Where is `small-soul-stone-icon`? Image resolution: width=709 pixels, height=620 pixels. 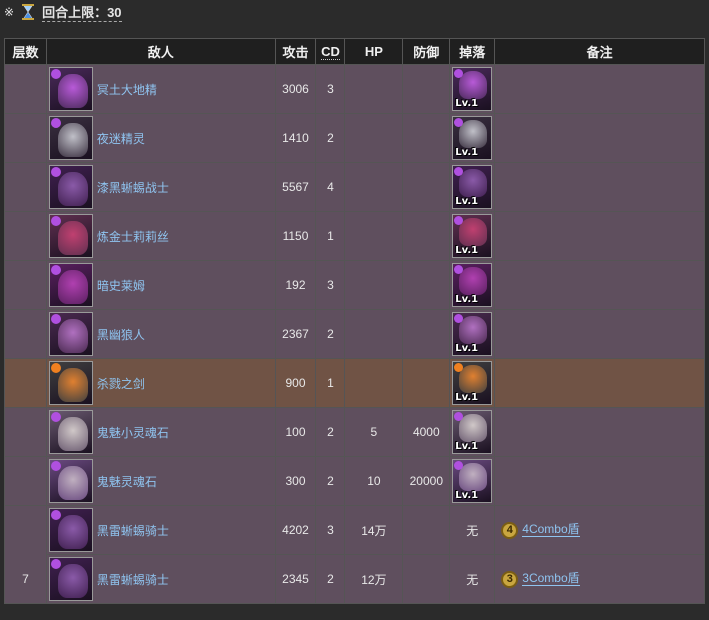
small-soul-stone-icon is located at coordinates (70, 432).